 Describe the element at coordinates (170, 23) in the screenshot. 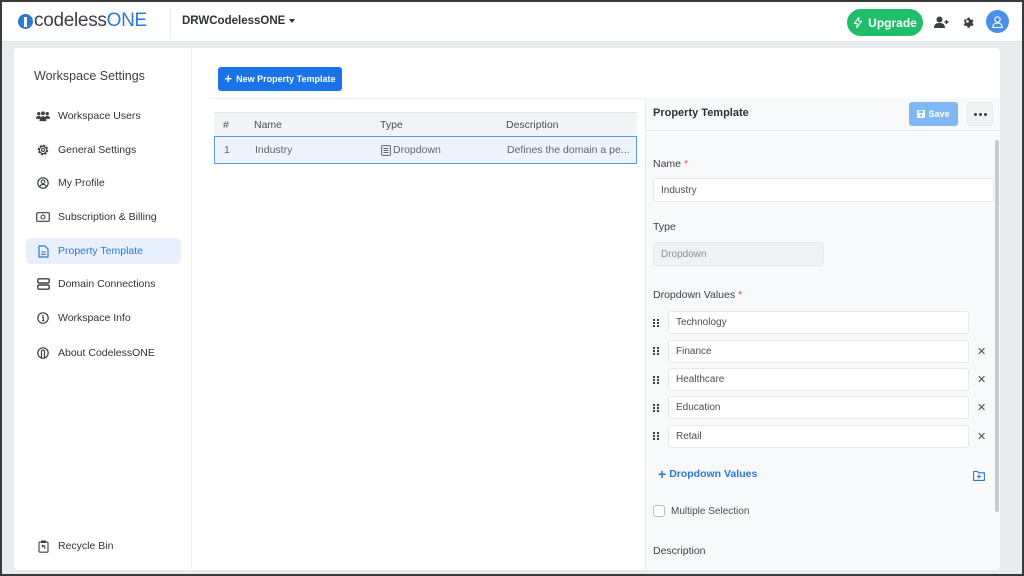

I see `topbar-divider` at that location.